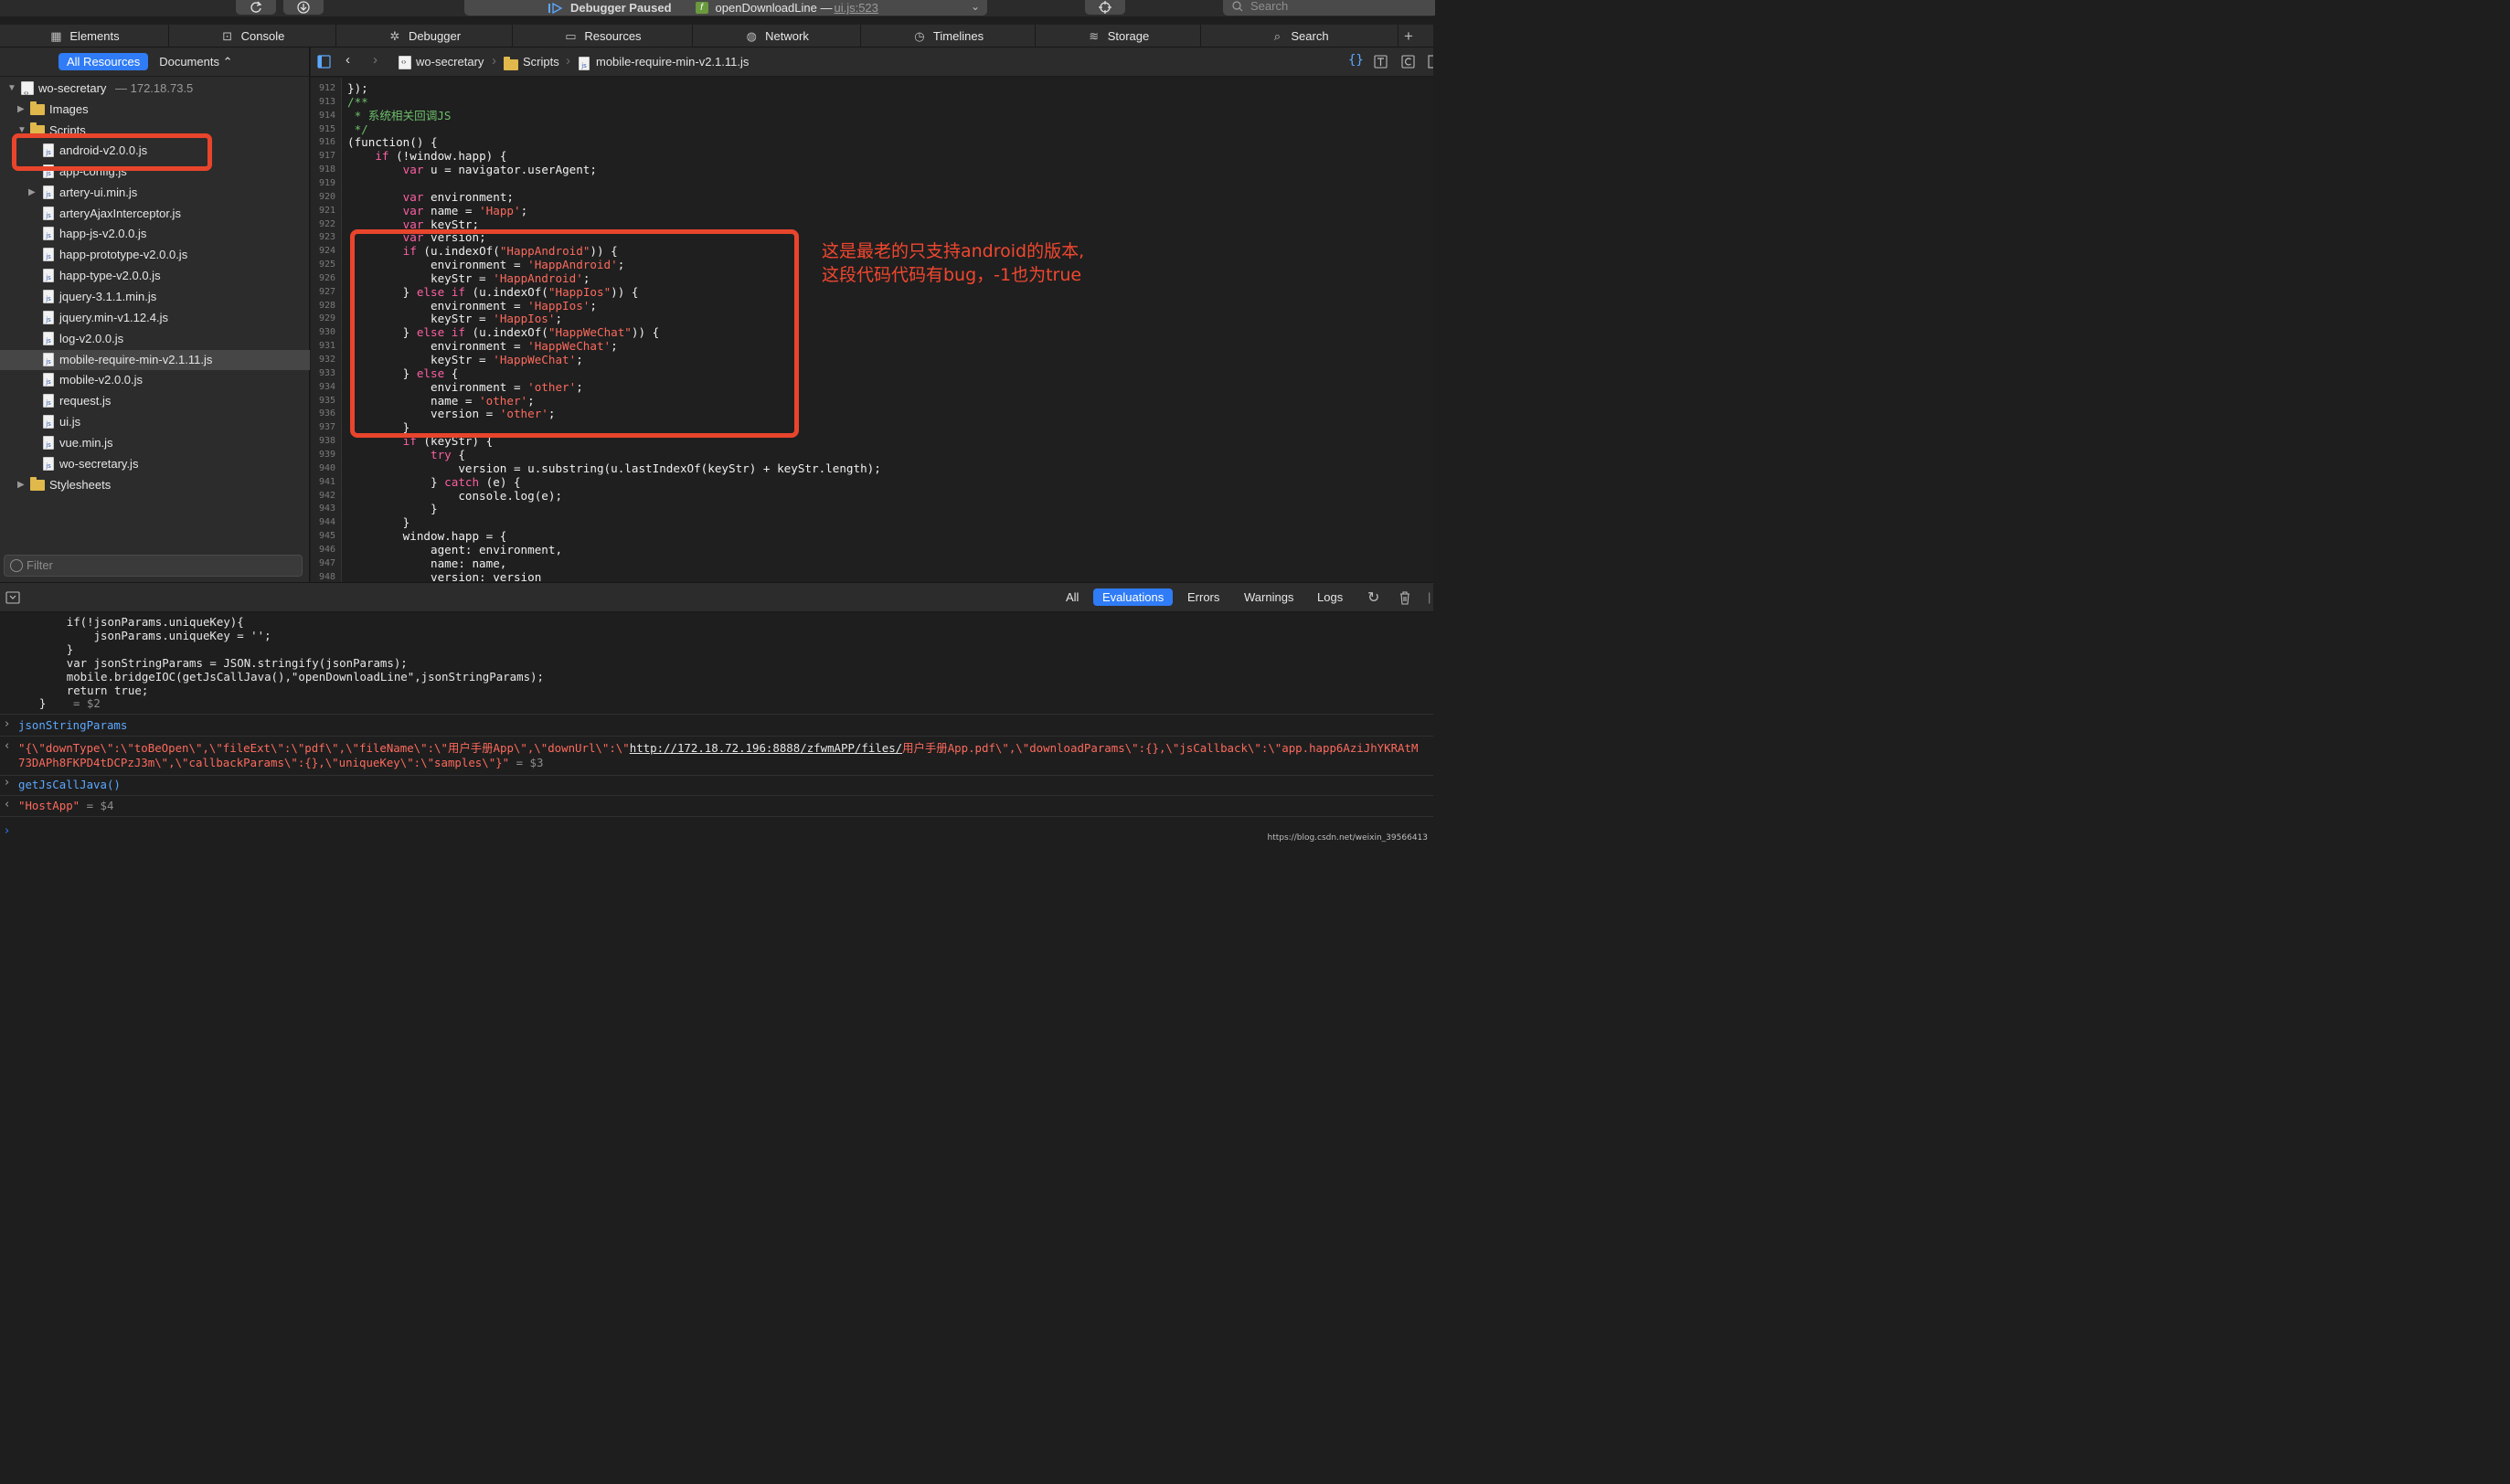  I want to click on filter-evaluations: Evaluations, so click(1133, 597).